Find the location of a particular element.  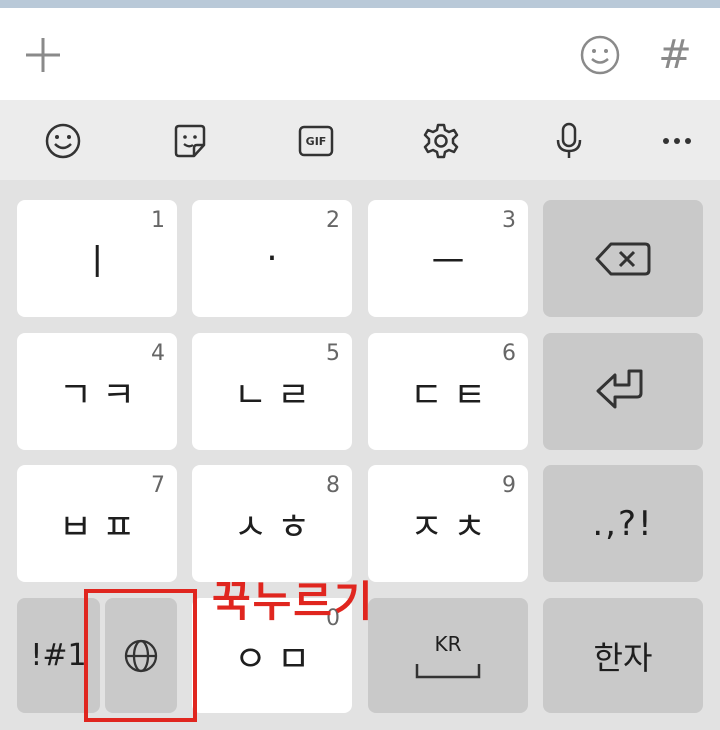

key-giyeok-kieuk: 4 ㄱㅋ is located at coordinates (97, 391).